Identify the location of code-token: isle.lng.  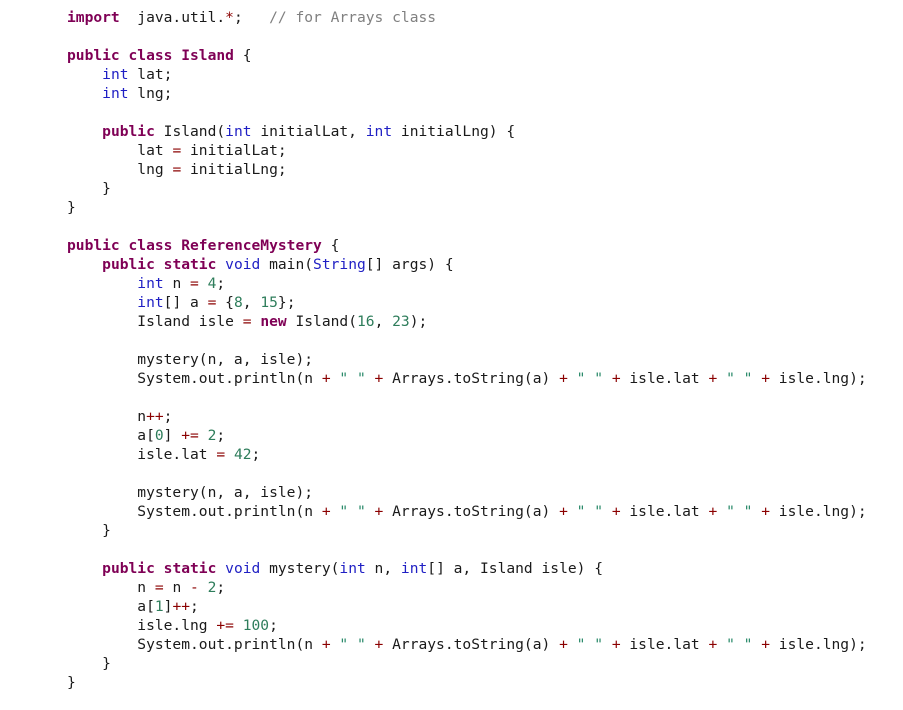
(142, 625).